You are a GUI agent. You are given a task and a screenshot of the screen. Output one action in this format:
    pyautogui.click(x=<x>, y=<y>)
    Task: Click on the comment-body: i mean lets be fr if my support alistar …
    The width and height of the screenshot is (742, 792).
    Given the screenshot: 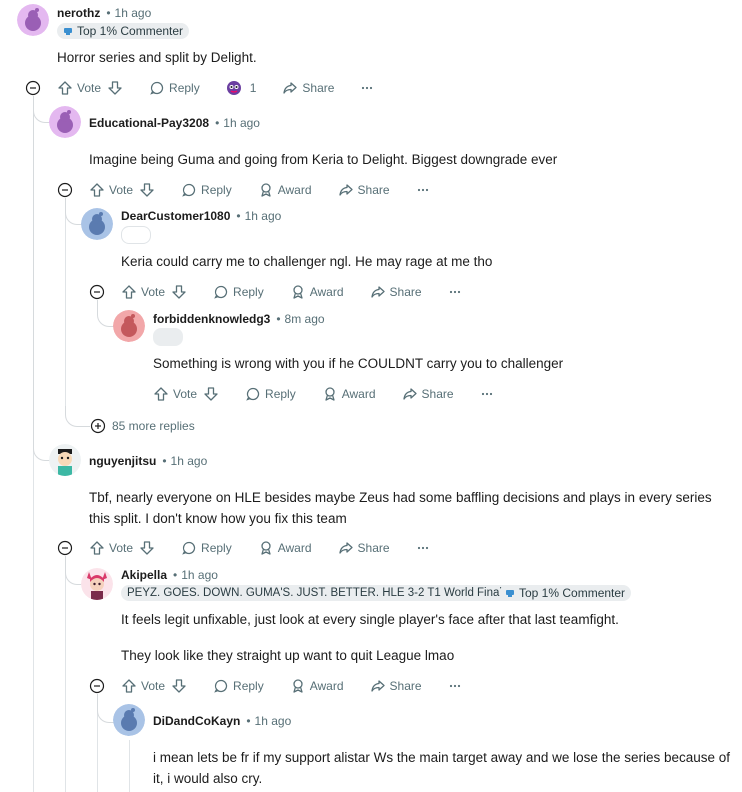 What is the action you would take?
    pyautogui.click(x=442, y=768)
    